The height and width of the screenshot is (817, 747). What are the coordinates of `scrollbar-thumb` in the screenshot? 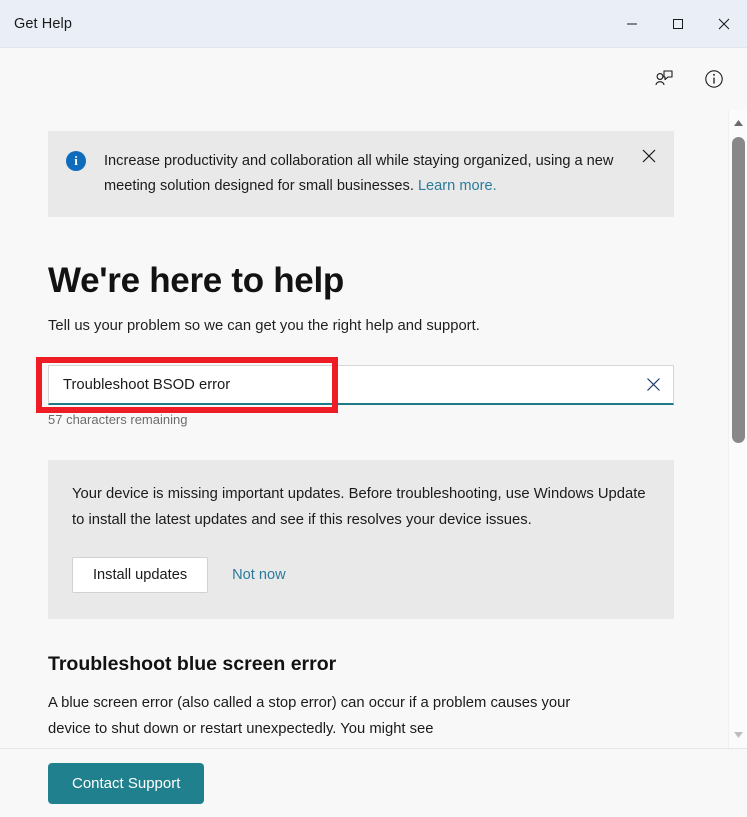 It's located at (738, 290).